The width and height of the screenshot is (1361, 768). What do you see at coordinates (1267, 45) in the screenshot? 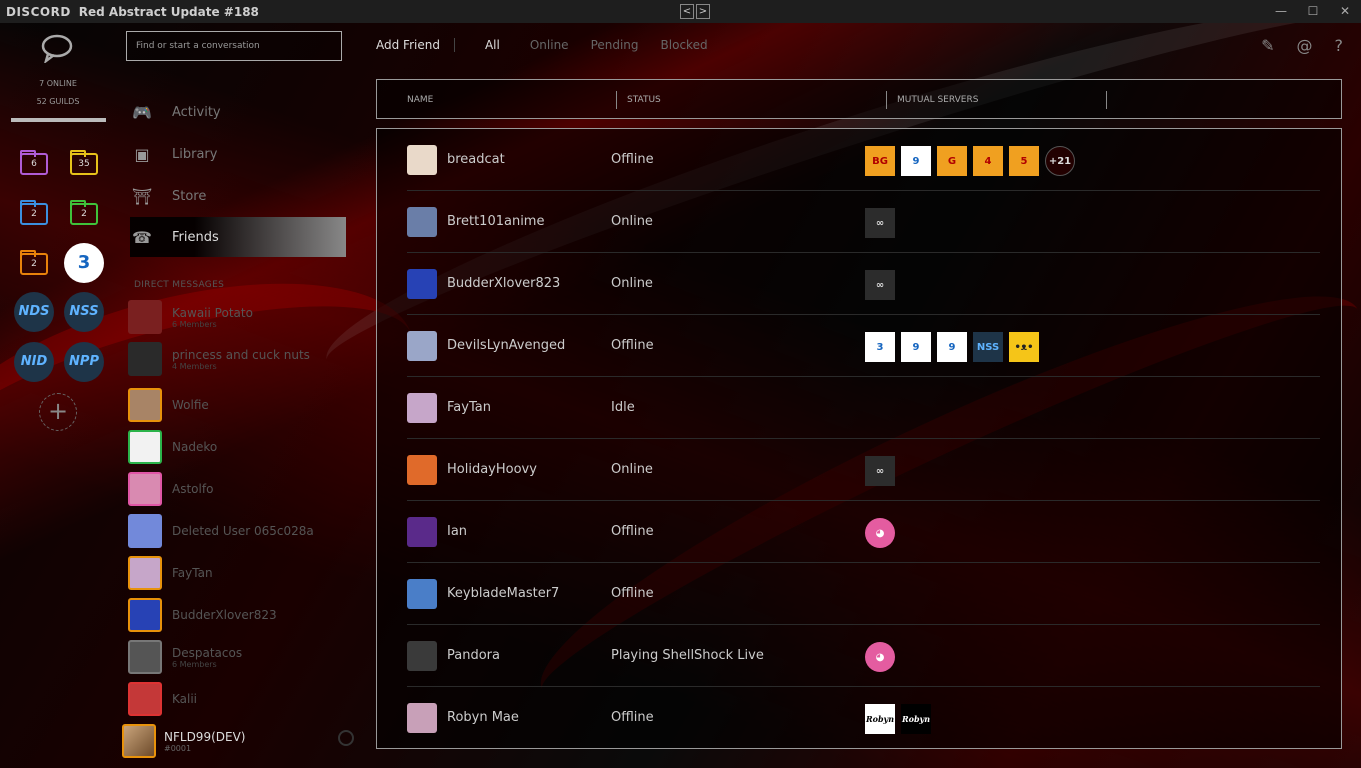
I see `new-group-dm-icon: ✎` at bounding box center [1267, 45].